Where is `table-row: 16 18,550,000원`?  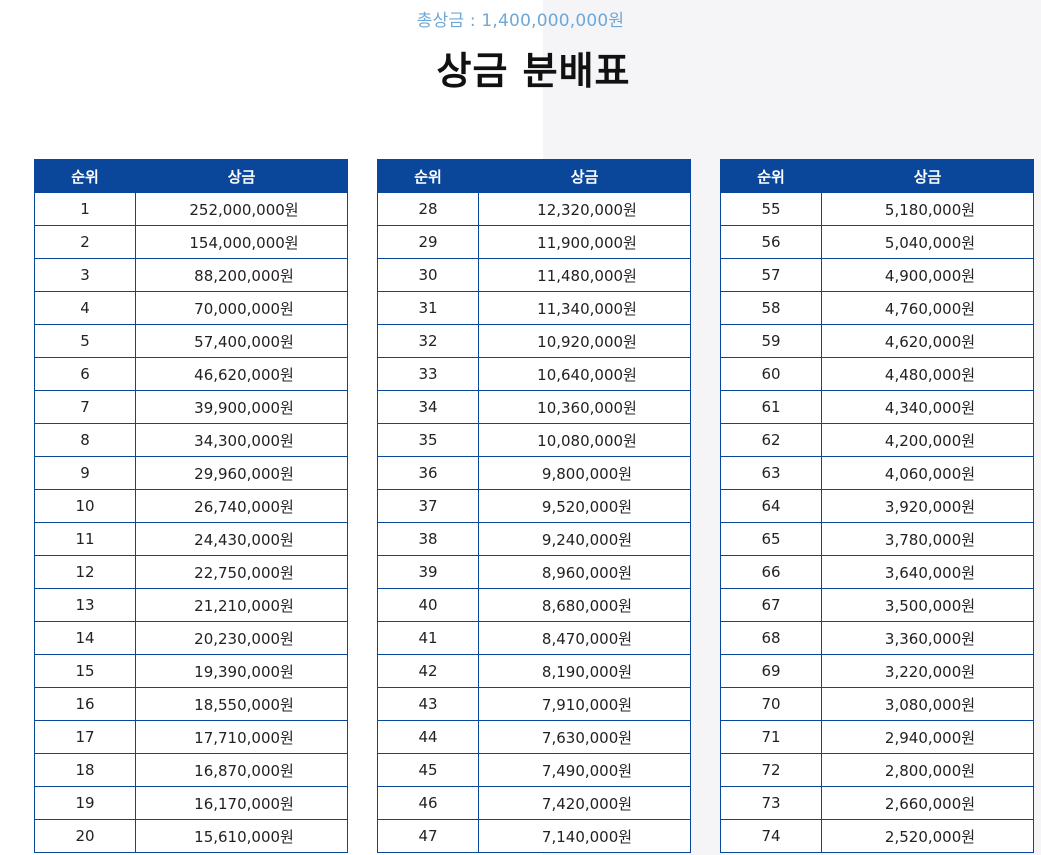
table-row: 16 18,550,000원 is located at coordinates (191, 704).